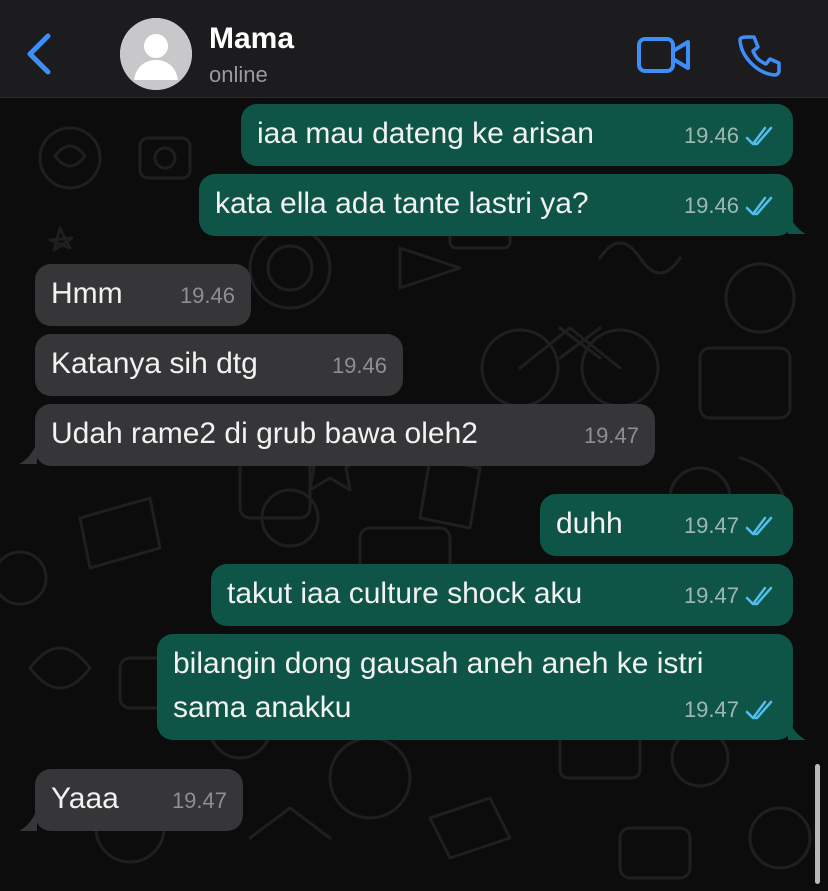 The image size is (828, 891). I want to click on message-bubble-outgoing: kata ella ada tante lastri ya? 19.46, so click(496, 205).